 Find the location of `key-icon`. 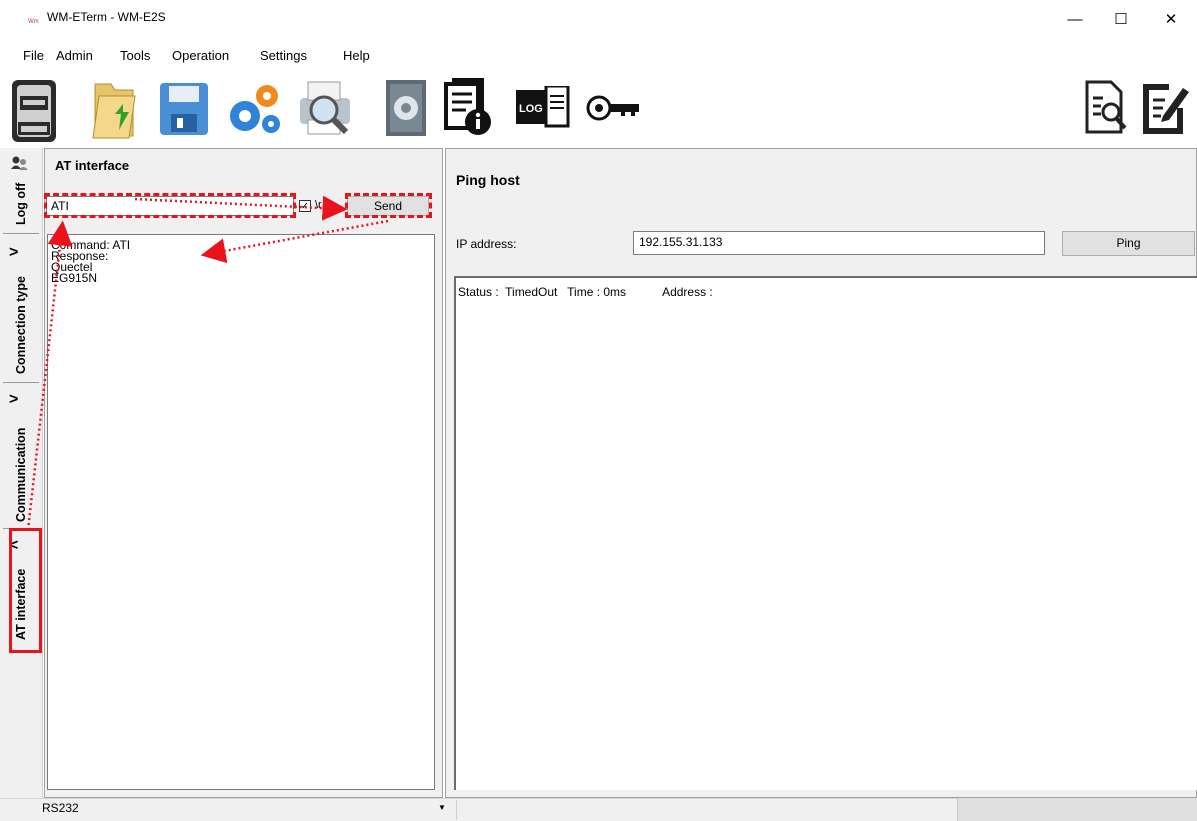

key-icon is located at coordinates (615, 110).